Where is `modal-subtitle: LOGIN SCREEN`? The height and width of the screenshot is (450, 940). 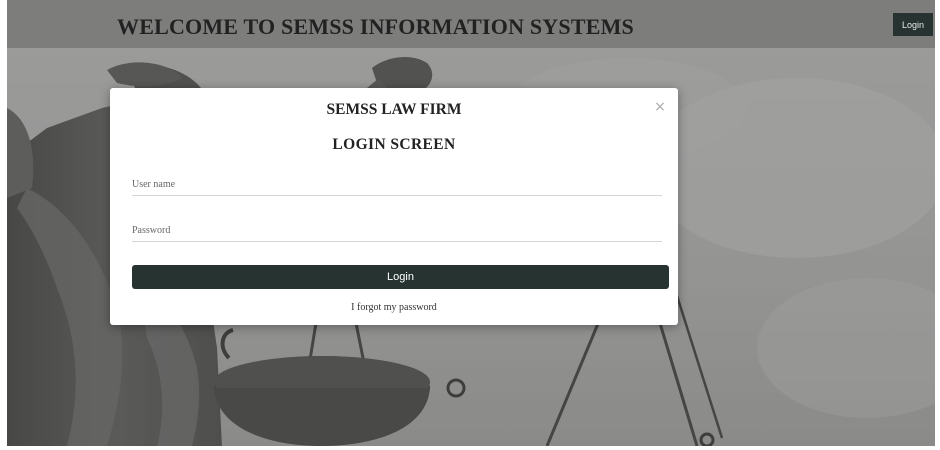
modal-subtitle: LOGIN SCREEN is located at coordinates (394, 144).